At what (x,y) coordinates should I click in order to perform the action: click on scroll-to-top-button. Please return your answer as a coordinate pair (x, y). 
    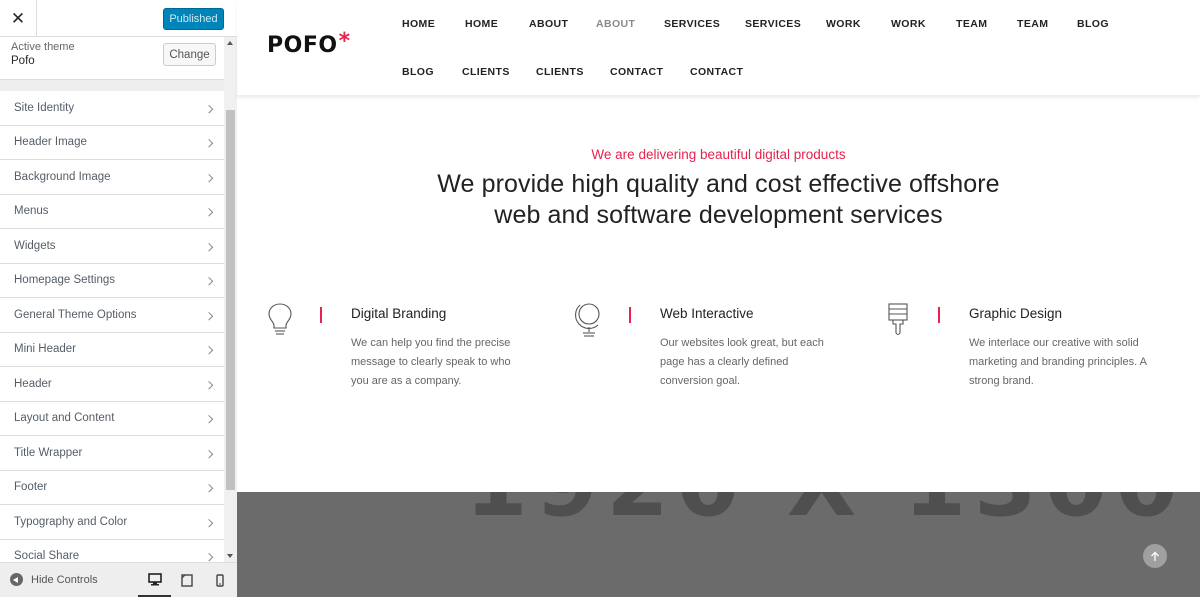
    Looking at the image, I should click on (1155, 556).